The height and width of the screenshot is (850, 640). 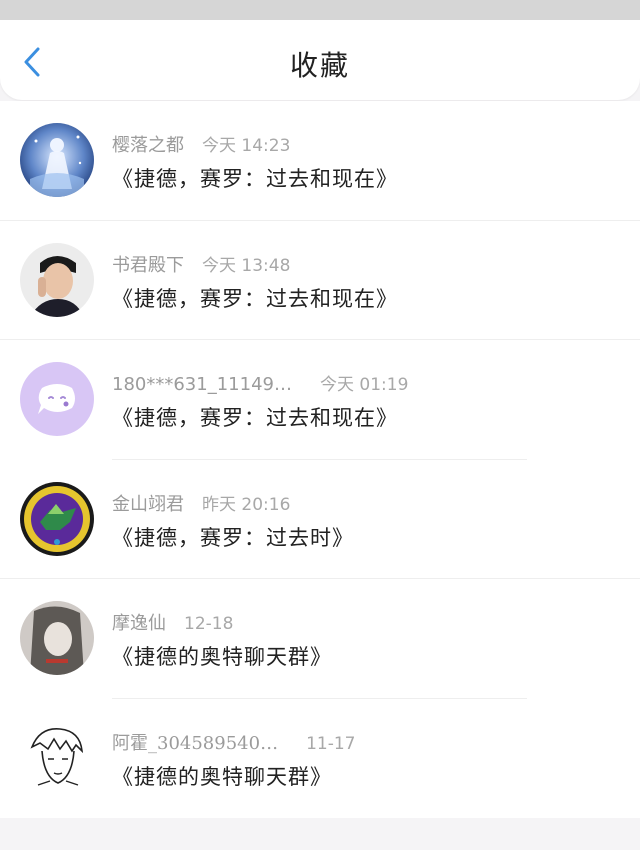 What do you see at coordinates (148, 504) in the screenshot?
I see `sender-name: 金山翊君` at bounding box center [148, 504].